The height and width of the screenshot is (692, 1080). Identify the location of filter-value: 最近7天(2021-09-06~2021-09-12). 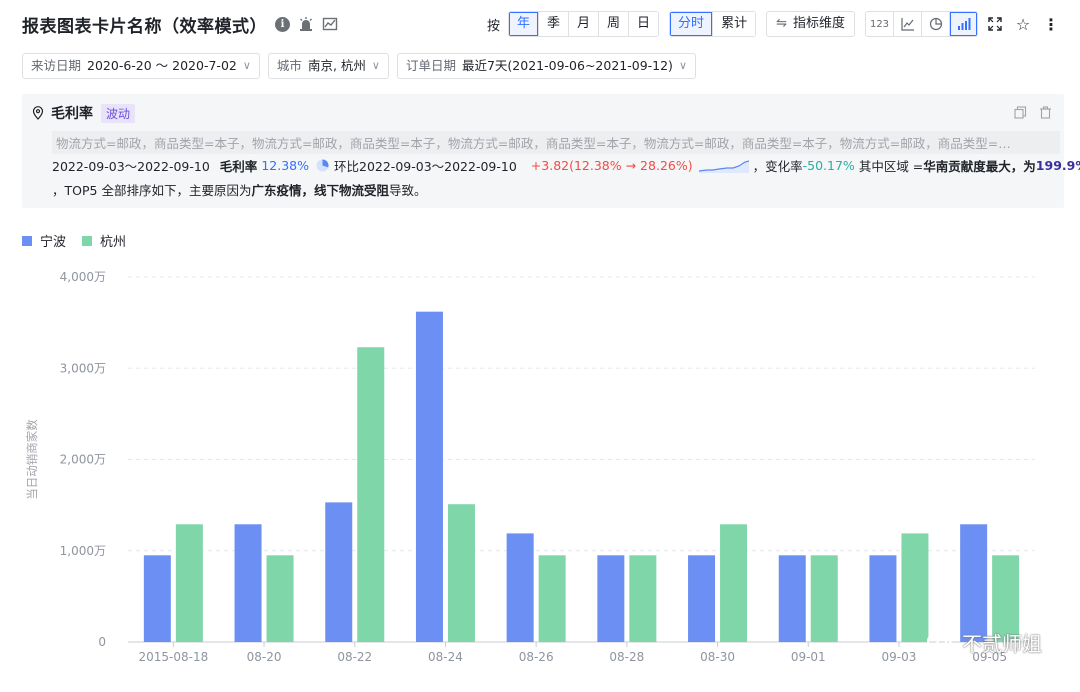
(567, 65).